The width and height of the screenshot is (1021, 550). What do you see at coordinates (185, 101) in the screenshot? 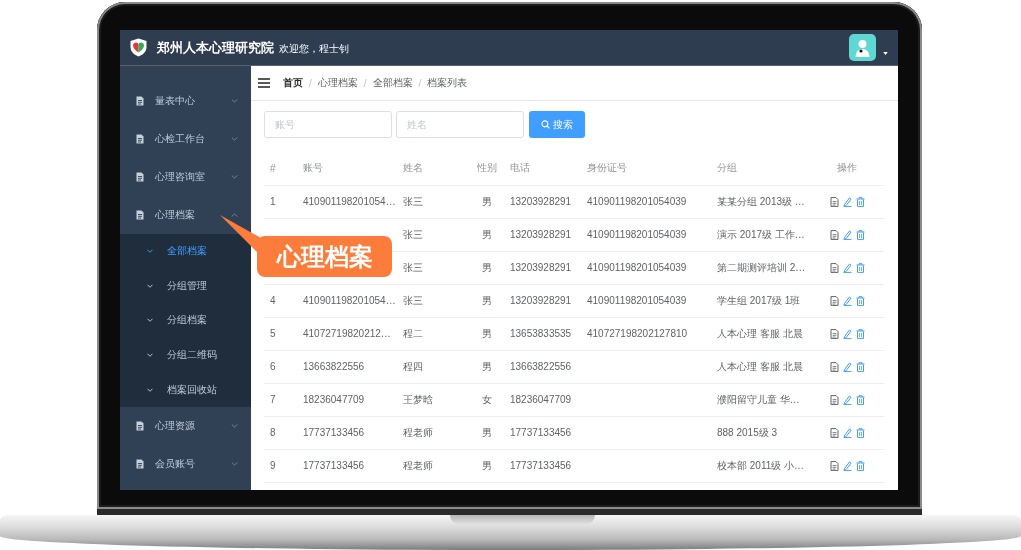
I see `menu-item: 量表中心` at bounding box center [185, 101].